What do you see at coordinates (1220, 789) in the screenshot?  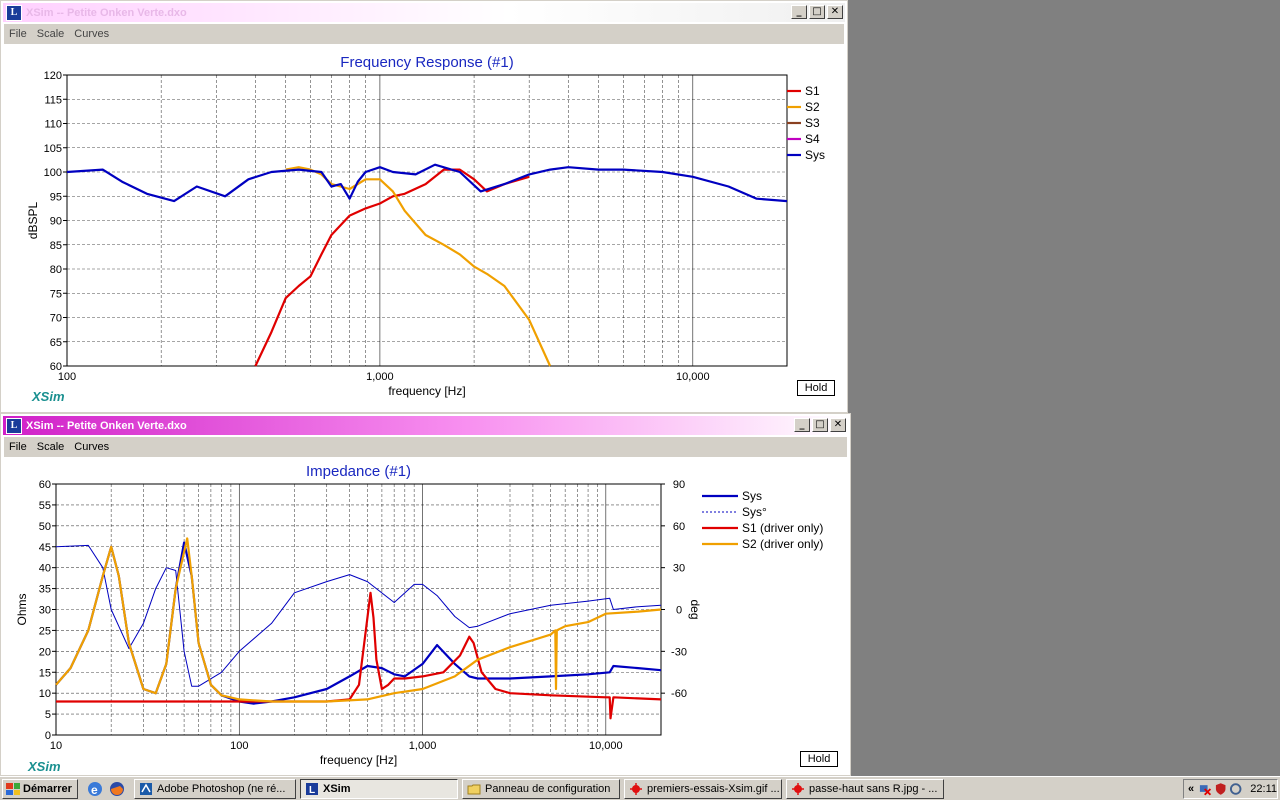 I see `security-shield-icon` at bounding box center [1220, 789].